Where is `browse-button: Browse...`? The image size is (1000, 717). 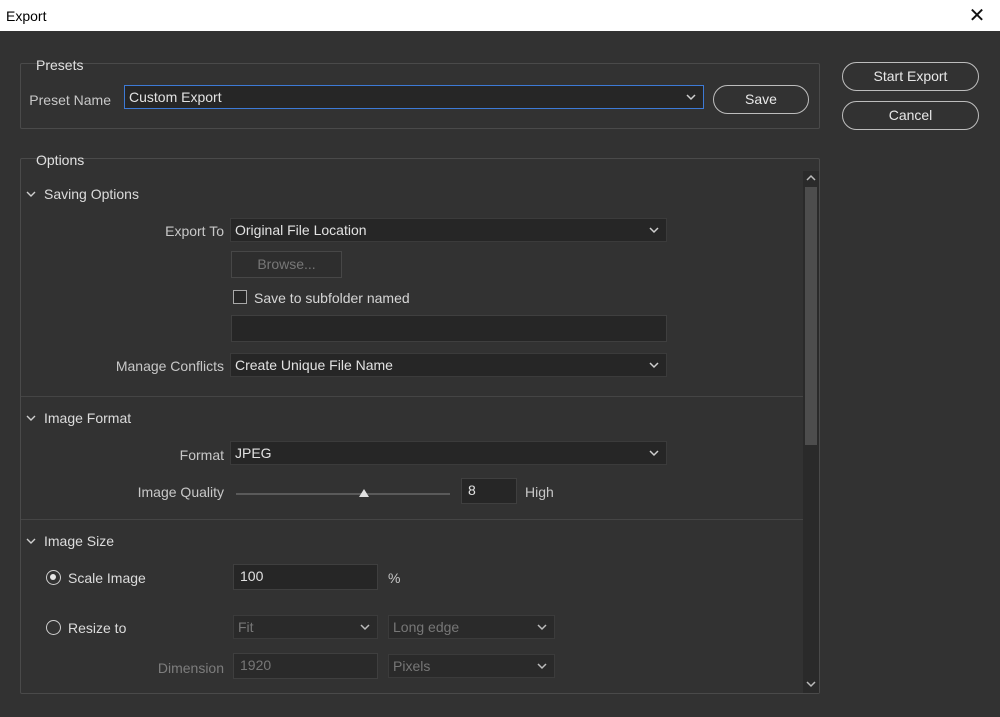
browse-button: Browse... is located at coordinates (286, 264).